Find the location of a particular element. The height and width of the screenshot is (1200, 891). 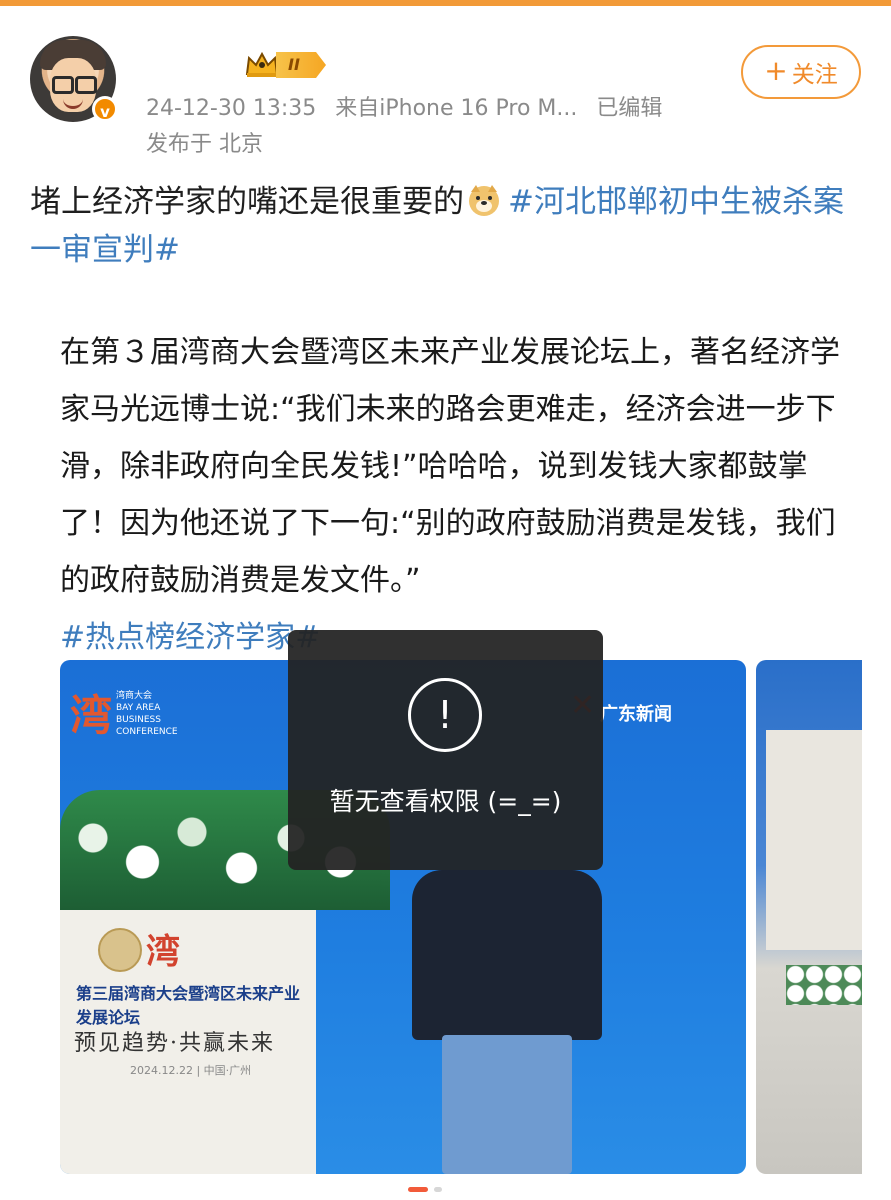

edited-label: 已编辑 is located at coordinates (629, 108).